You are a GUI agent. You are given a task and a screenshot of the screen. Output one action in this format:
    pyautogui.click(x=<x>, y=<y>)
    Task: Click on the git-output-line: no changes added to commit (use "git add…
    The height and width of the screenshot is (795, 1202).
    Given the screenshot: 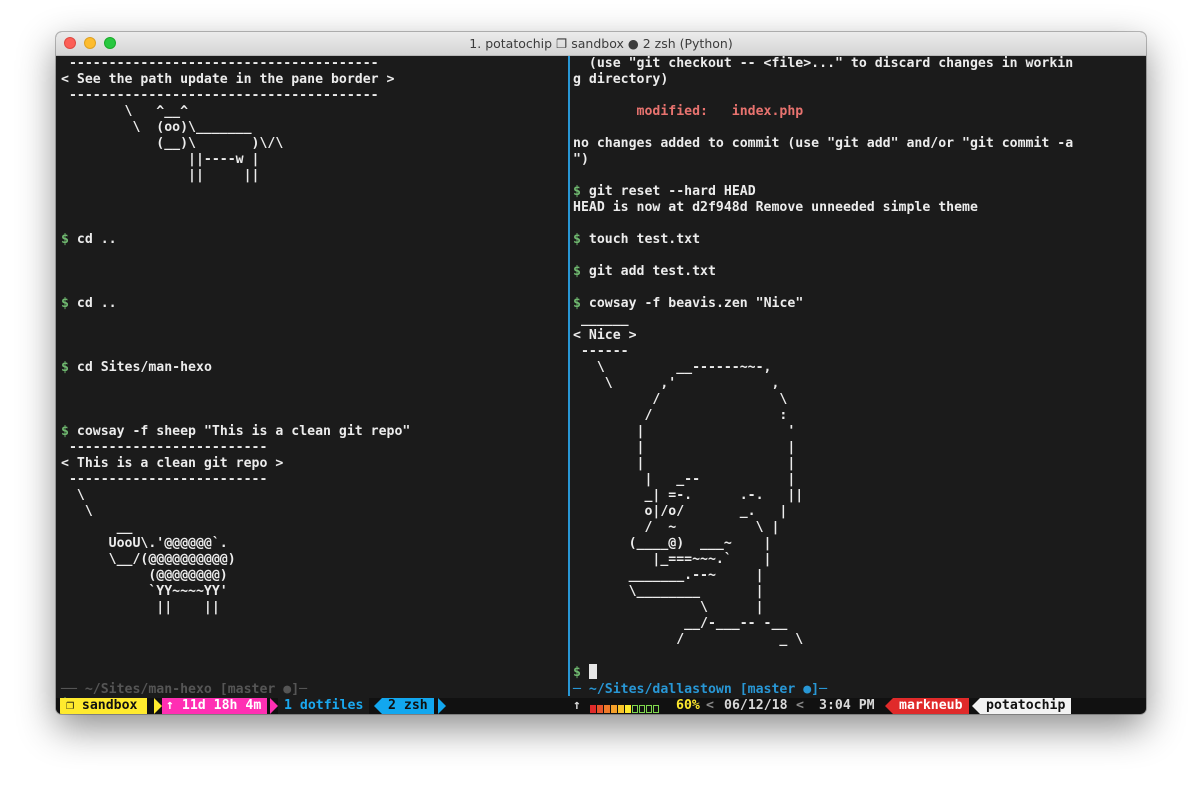 What is the action you would take?
    pyautogui.click(x=823, y=143)
    